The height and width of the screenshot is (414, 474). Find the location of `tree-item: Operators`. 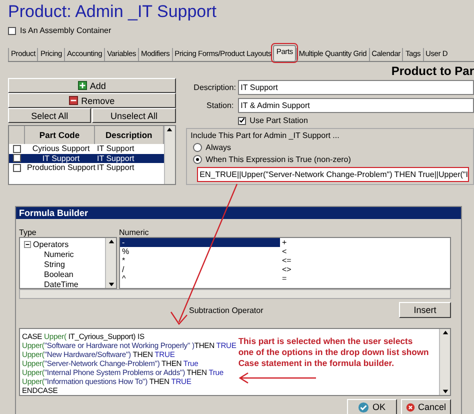

tree-item: Operators is located at coordinates (62, 244).